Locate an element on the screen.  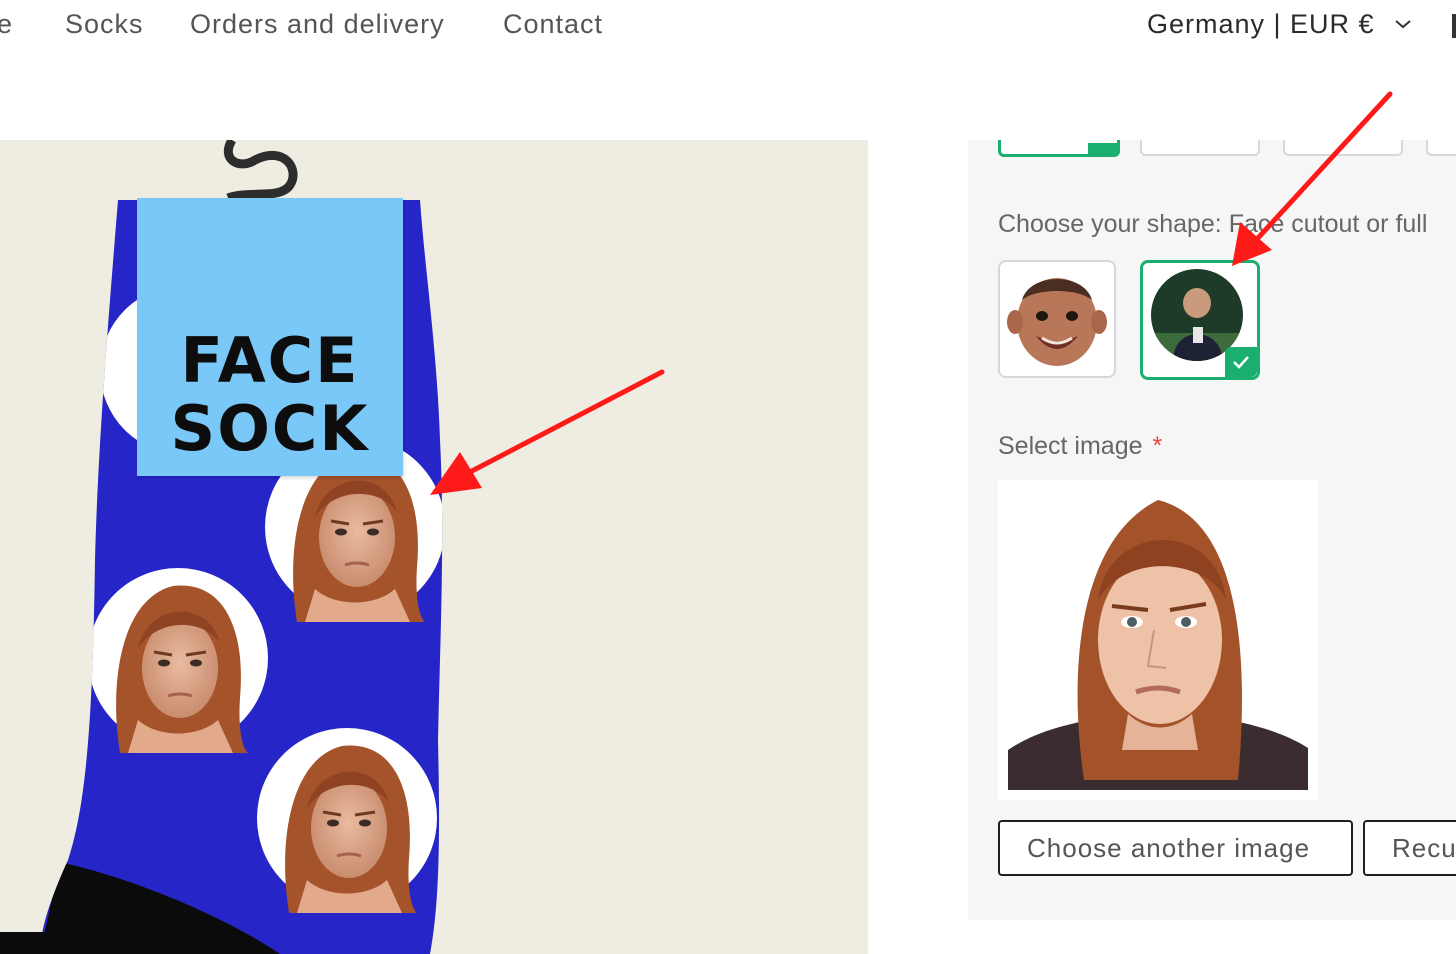
color-option-selected is located at coordinates (1059, 148).